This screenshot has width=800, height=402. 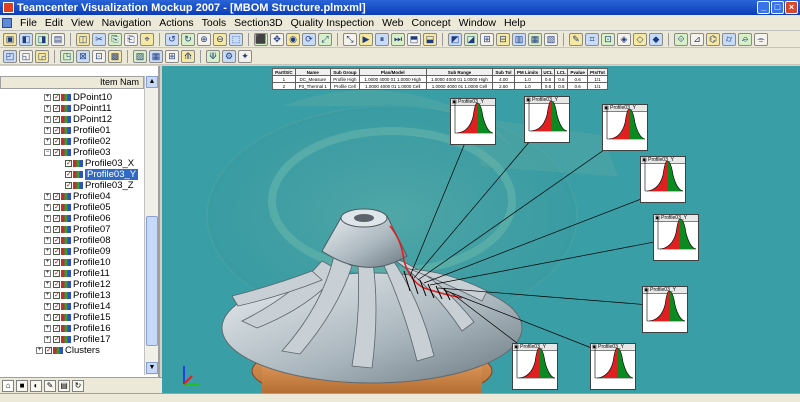 I want to click on tree-item-profile03-z: ✓ Profile03_Z, so click(x=95, y=185).